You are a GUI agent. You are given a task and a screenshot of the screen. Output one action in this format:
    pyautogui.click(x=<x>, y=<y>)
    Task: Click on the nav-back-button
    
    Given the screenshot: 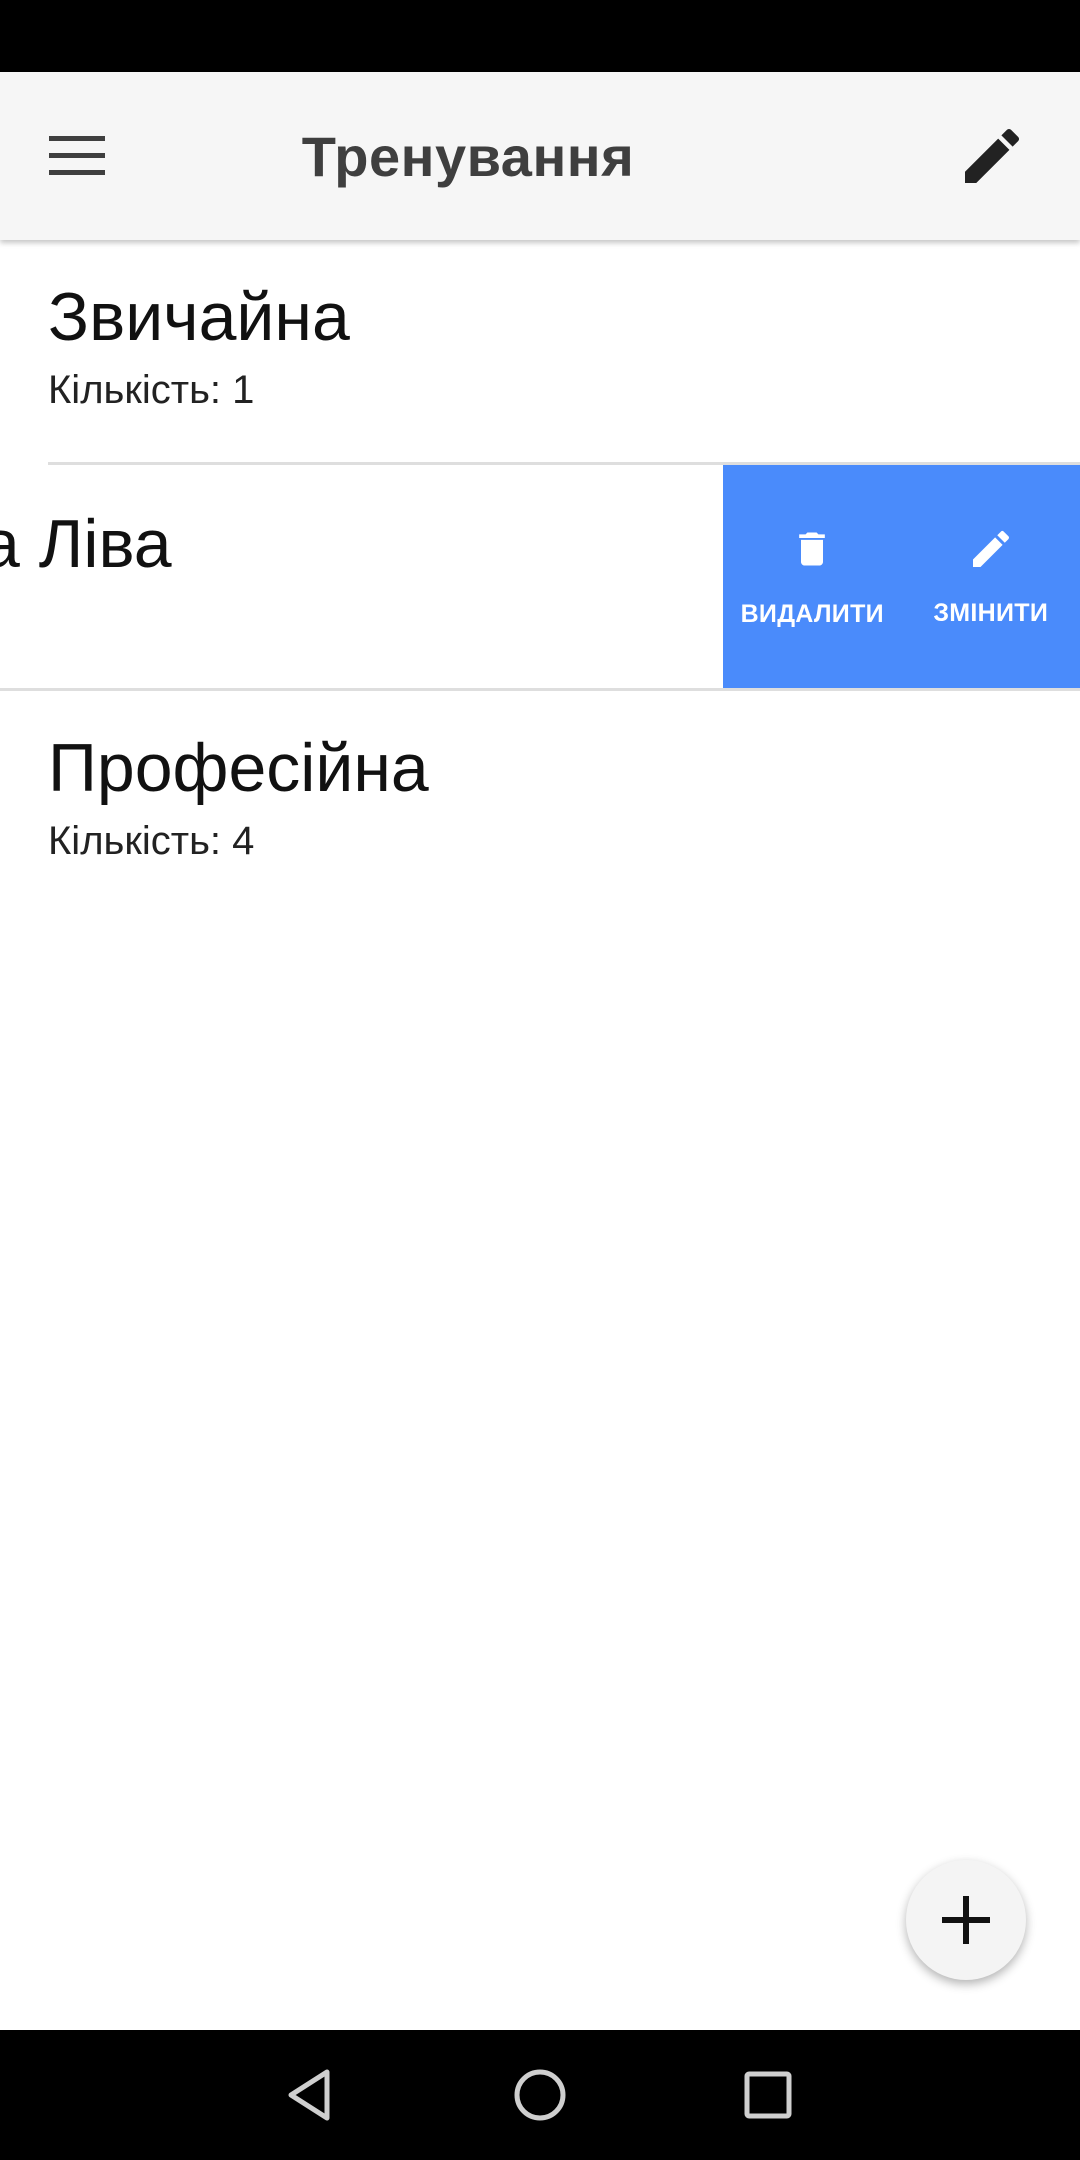 What is the action you would take?
    pyautogui.click(x=308, y=2095)
    